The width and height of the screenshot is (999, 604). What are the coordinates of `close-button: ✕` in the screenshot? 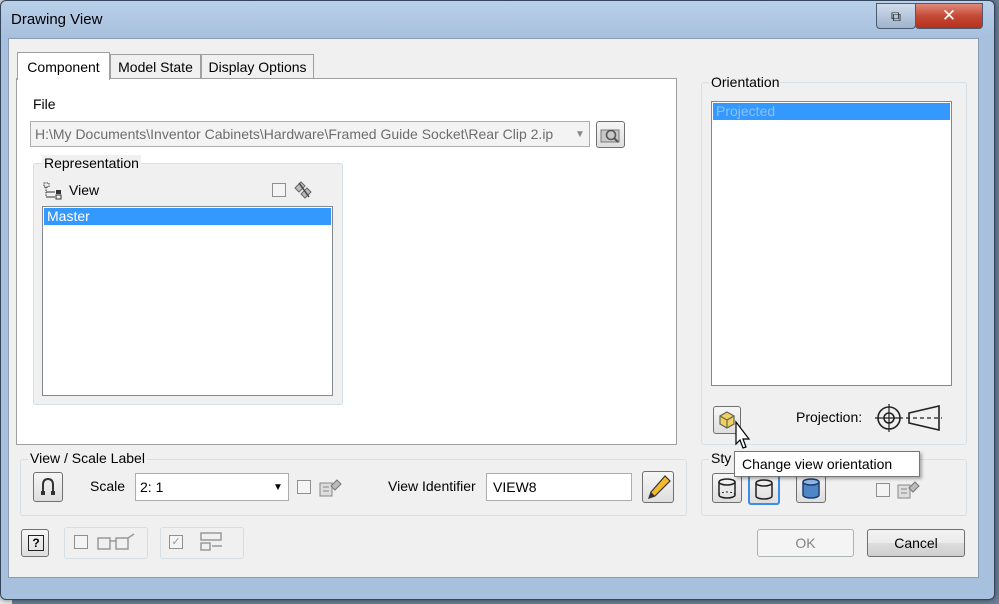 It's located at (949, 16).